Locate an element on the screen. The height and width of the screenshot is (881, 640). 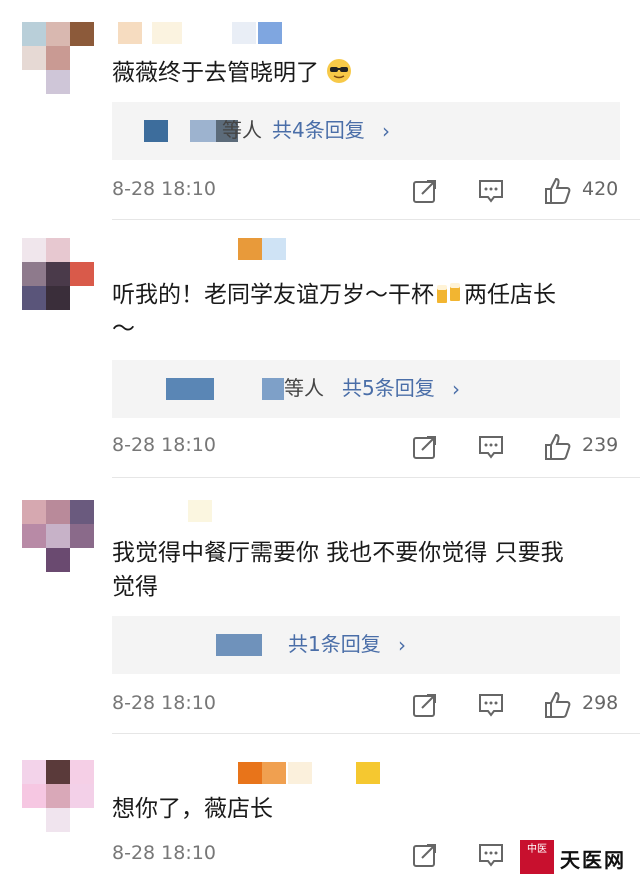
comment-meta: 8-28 18:10 239 is located at coordinates (367, 447).